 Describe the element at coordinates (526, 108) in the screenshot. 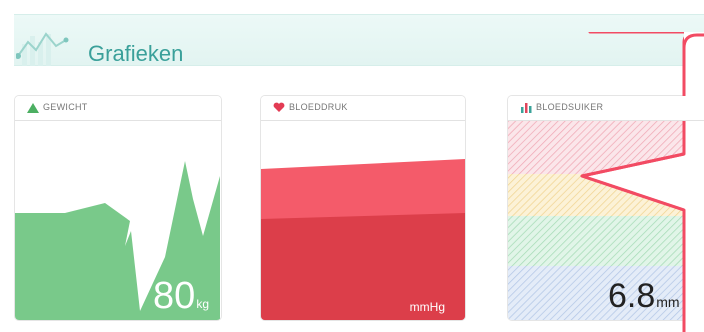

I see `bar-chart-icon` at that location.